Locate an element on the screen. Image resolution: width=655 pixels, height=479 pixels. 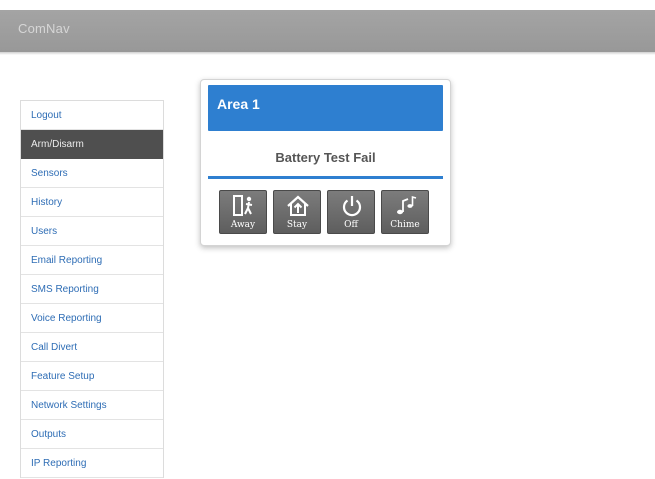
off-label: Off is located at coordinates (351, 225).